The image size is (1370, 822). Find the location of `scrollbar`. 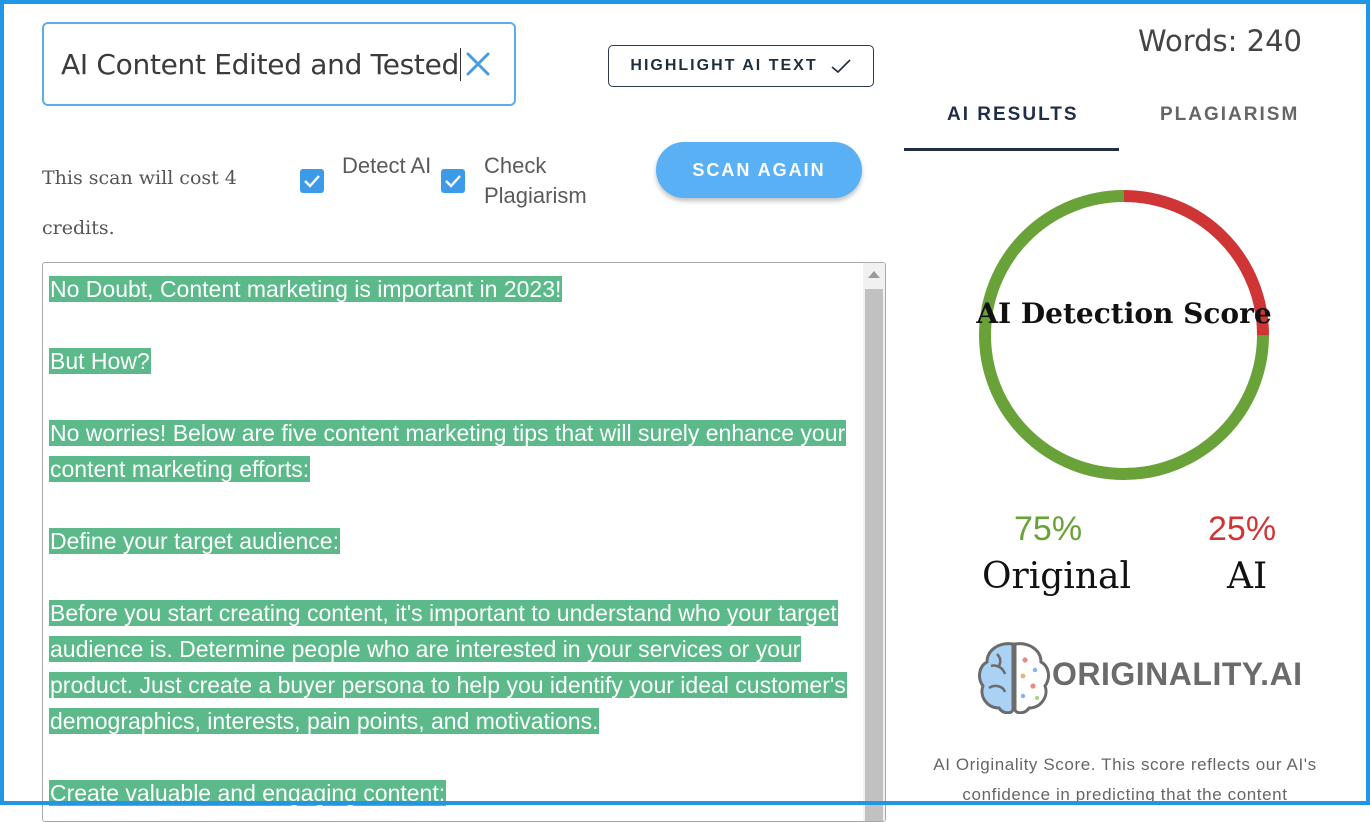

scrollbar is located at coordinates (874, 542).